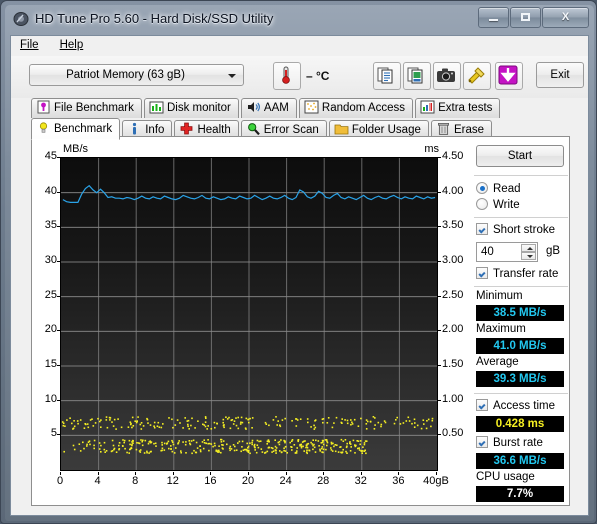  Describe the element at coordinates (72, 44) in the screenshot. I see `menu-item-help: Help` at that location.